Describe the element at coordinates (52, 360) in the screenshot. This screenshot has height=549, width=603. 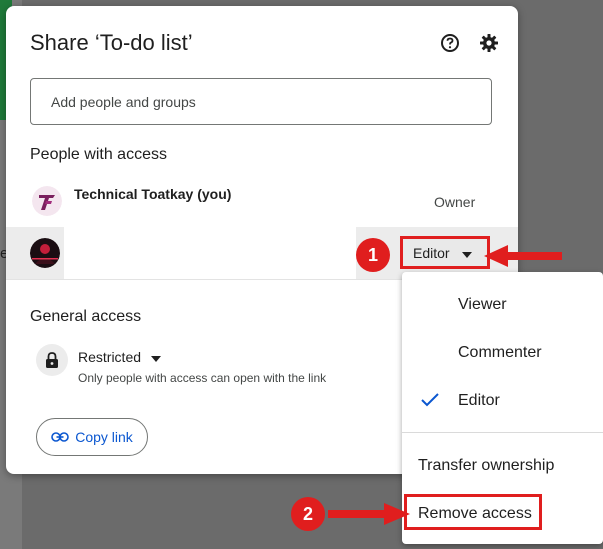
I see `lock-icon` at that location.